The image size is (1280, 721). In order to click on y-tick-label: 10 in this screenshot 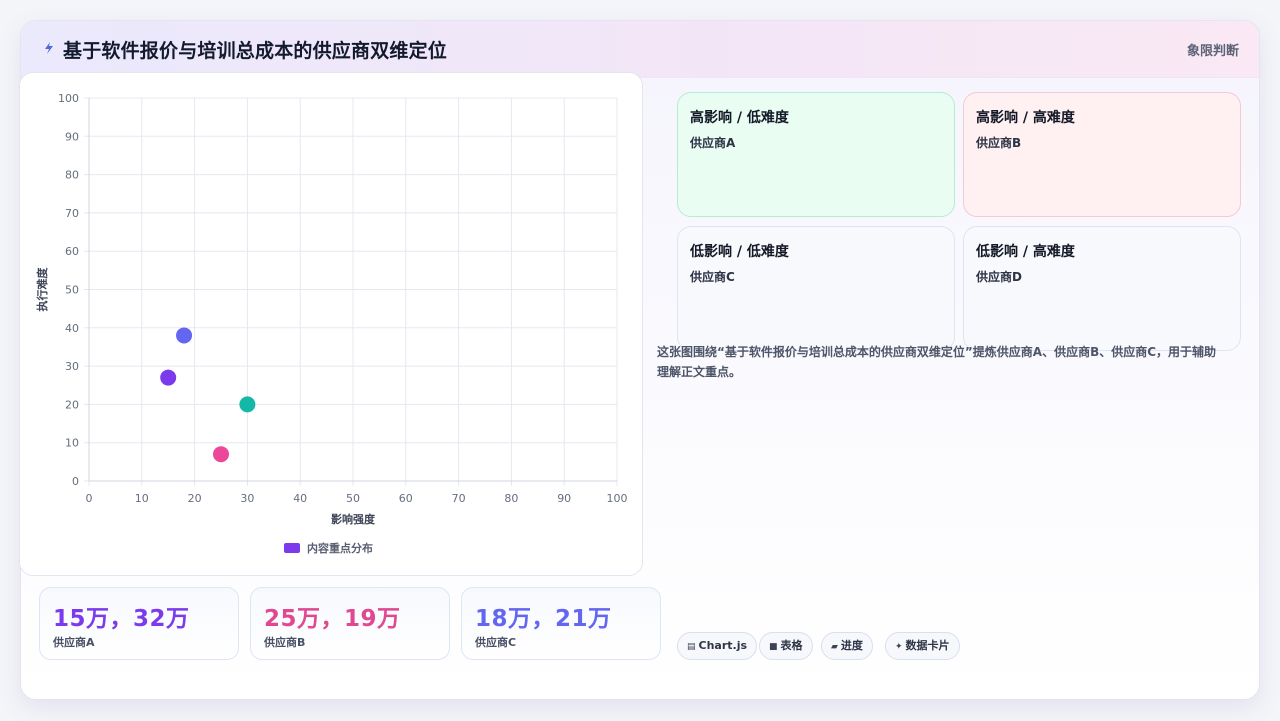, I will do `click(72, 443)`.